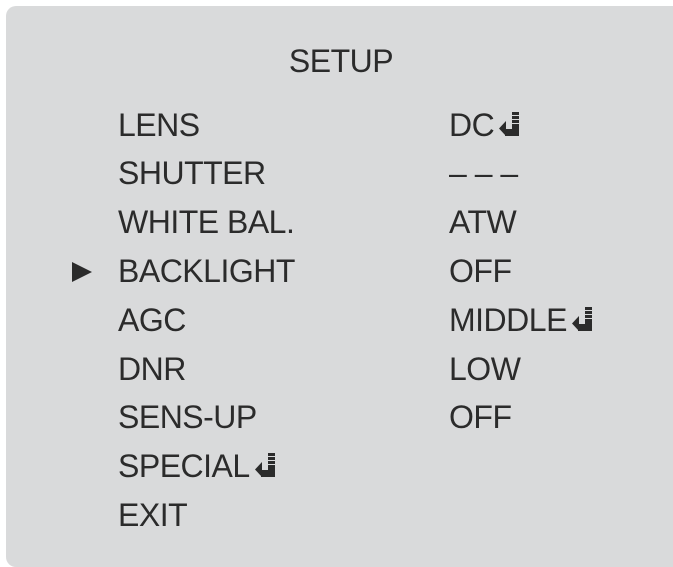 The image size is (673, 567). I want to click on menu-item-white-bal: WHITE BAL. ATW, so click(336, 222).